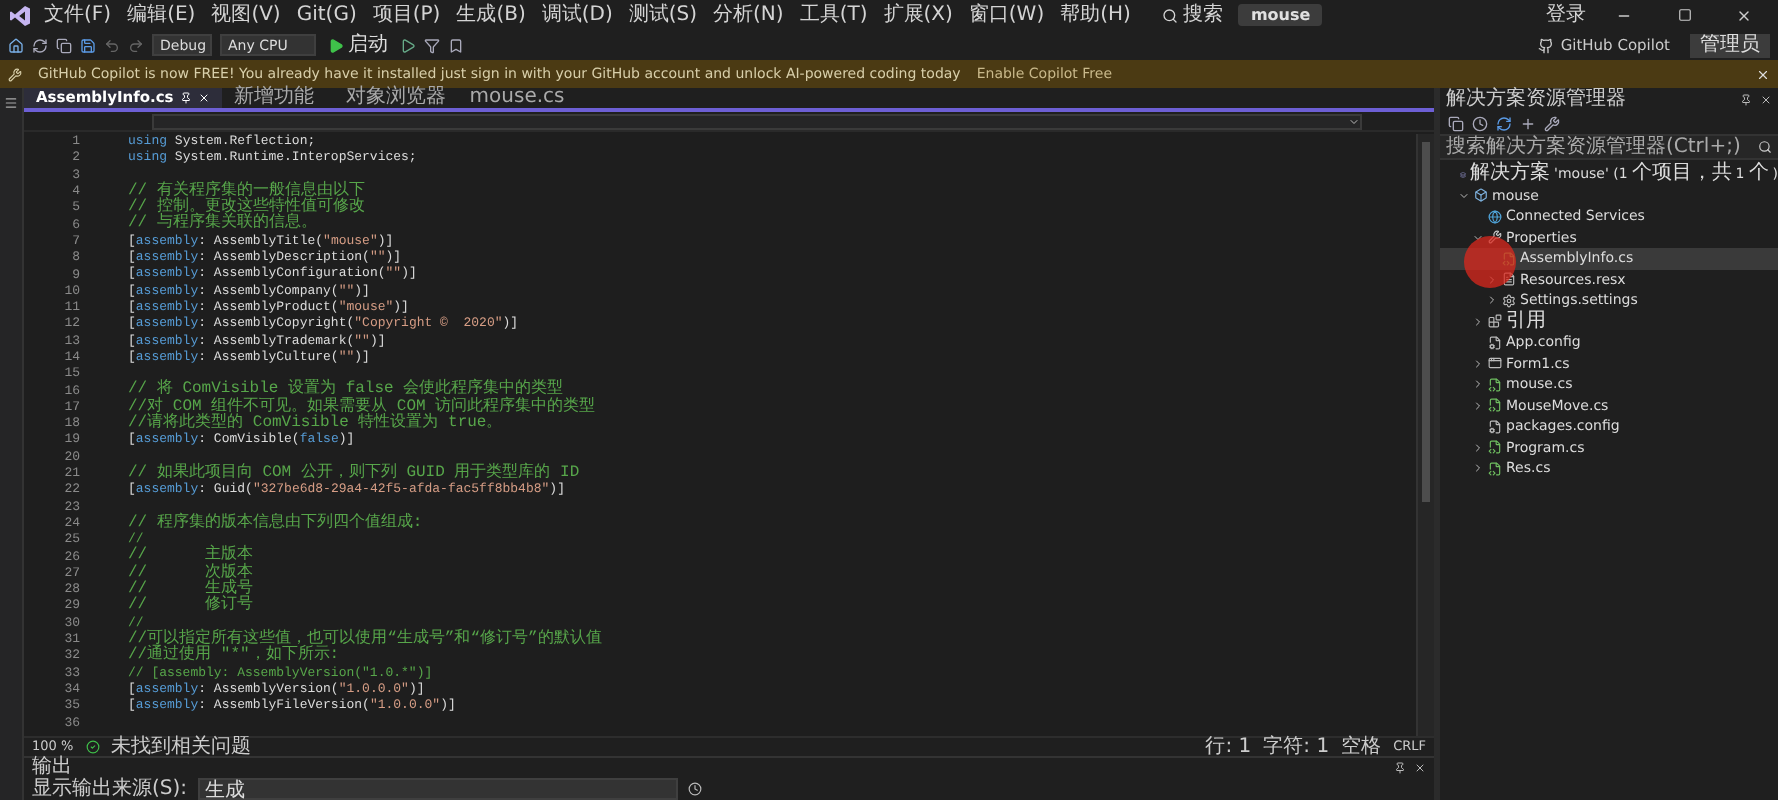  I want to click on filter-icon, so click(432, 45).